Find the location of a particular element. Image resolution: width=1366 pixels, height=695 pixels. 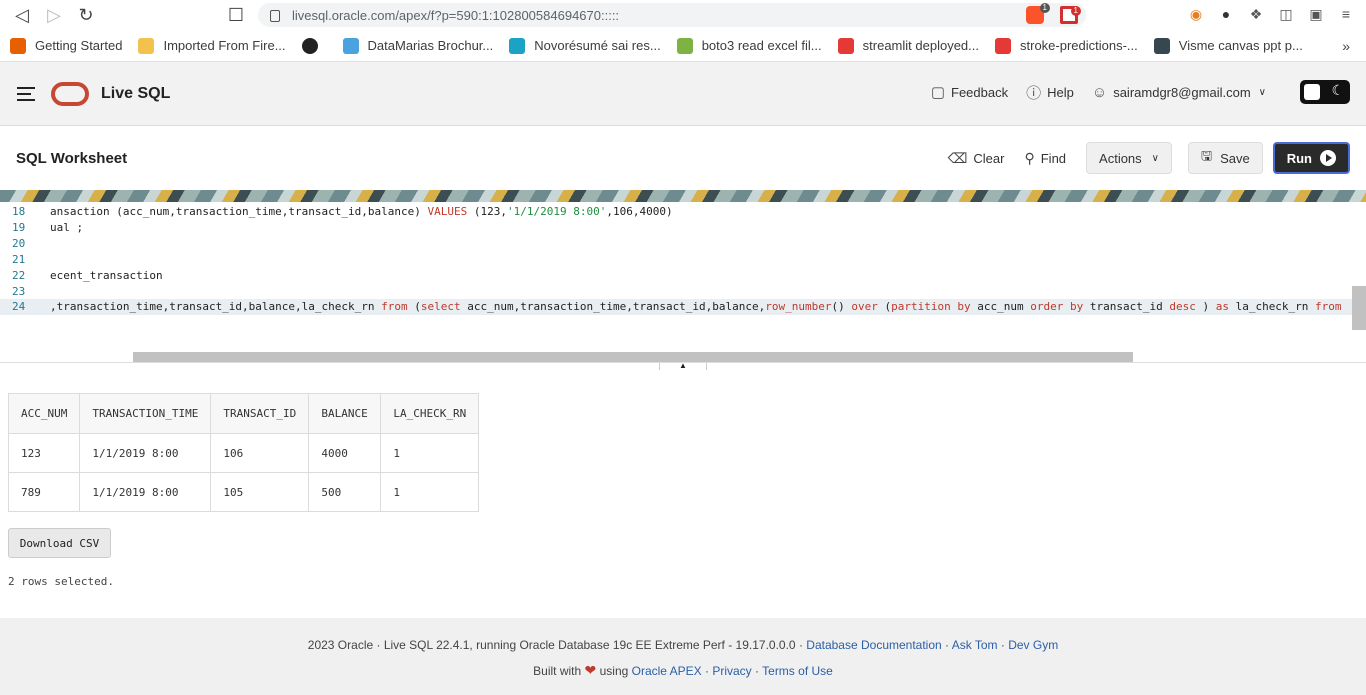

metamask-icon: ◉ is located at coordinates (1196, 14).